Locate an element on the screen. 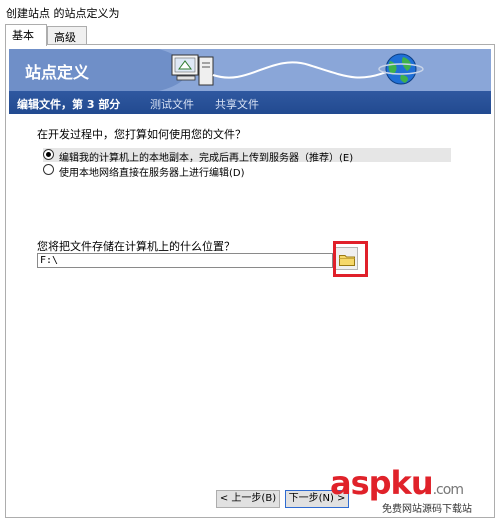 Image resolution: width=500 pixels, height=520 pixels. back-button: < 上一步(B) is located at coordinates (248, 499).